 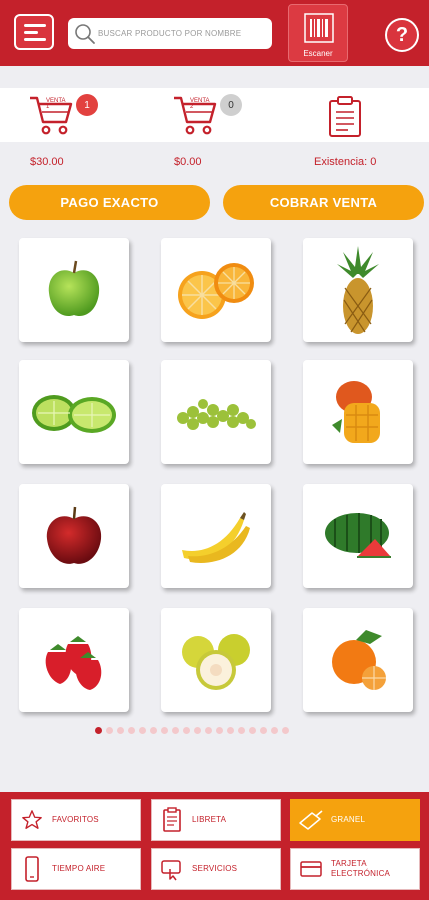 I want to click on clipboard-icon, so click(x=345, y=117).